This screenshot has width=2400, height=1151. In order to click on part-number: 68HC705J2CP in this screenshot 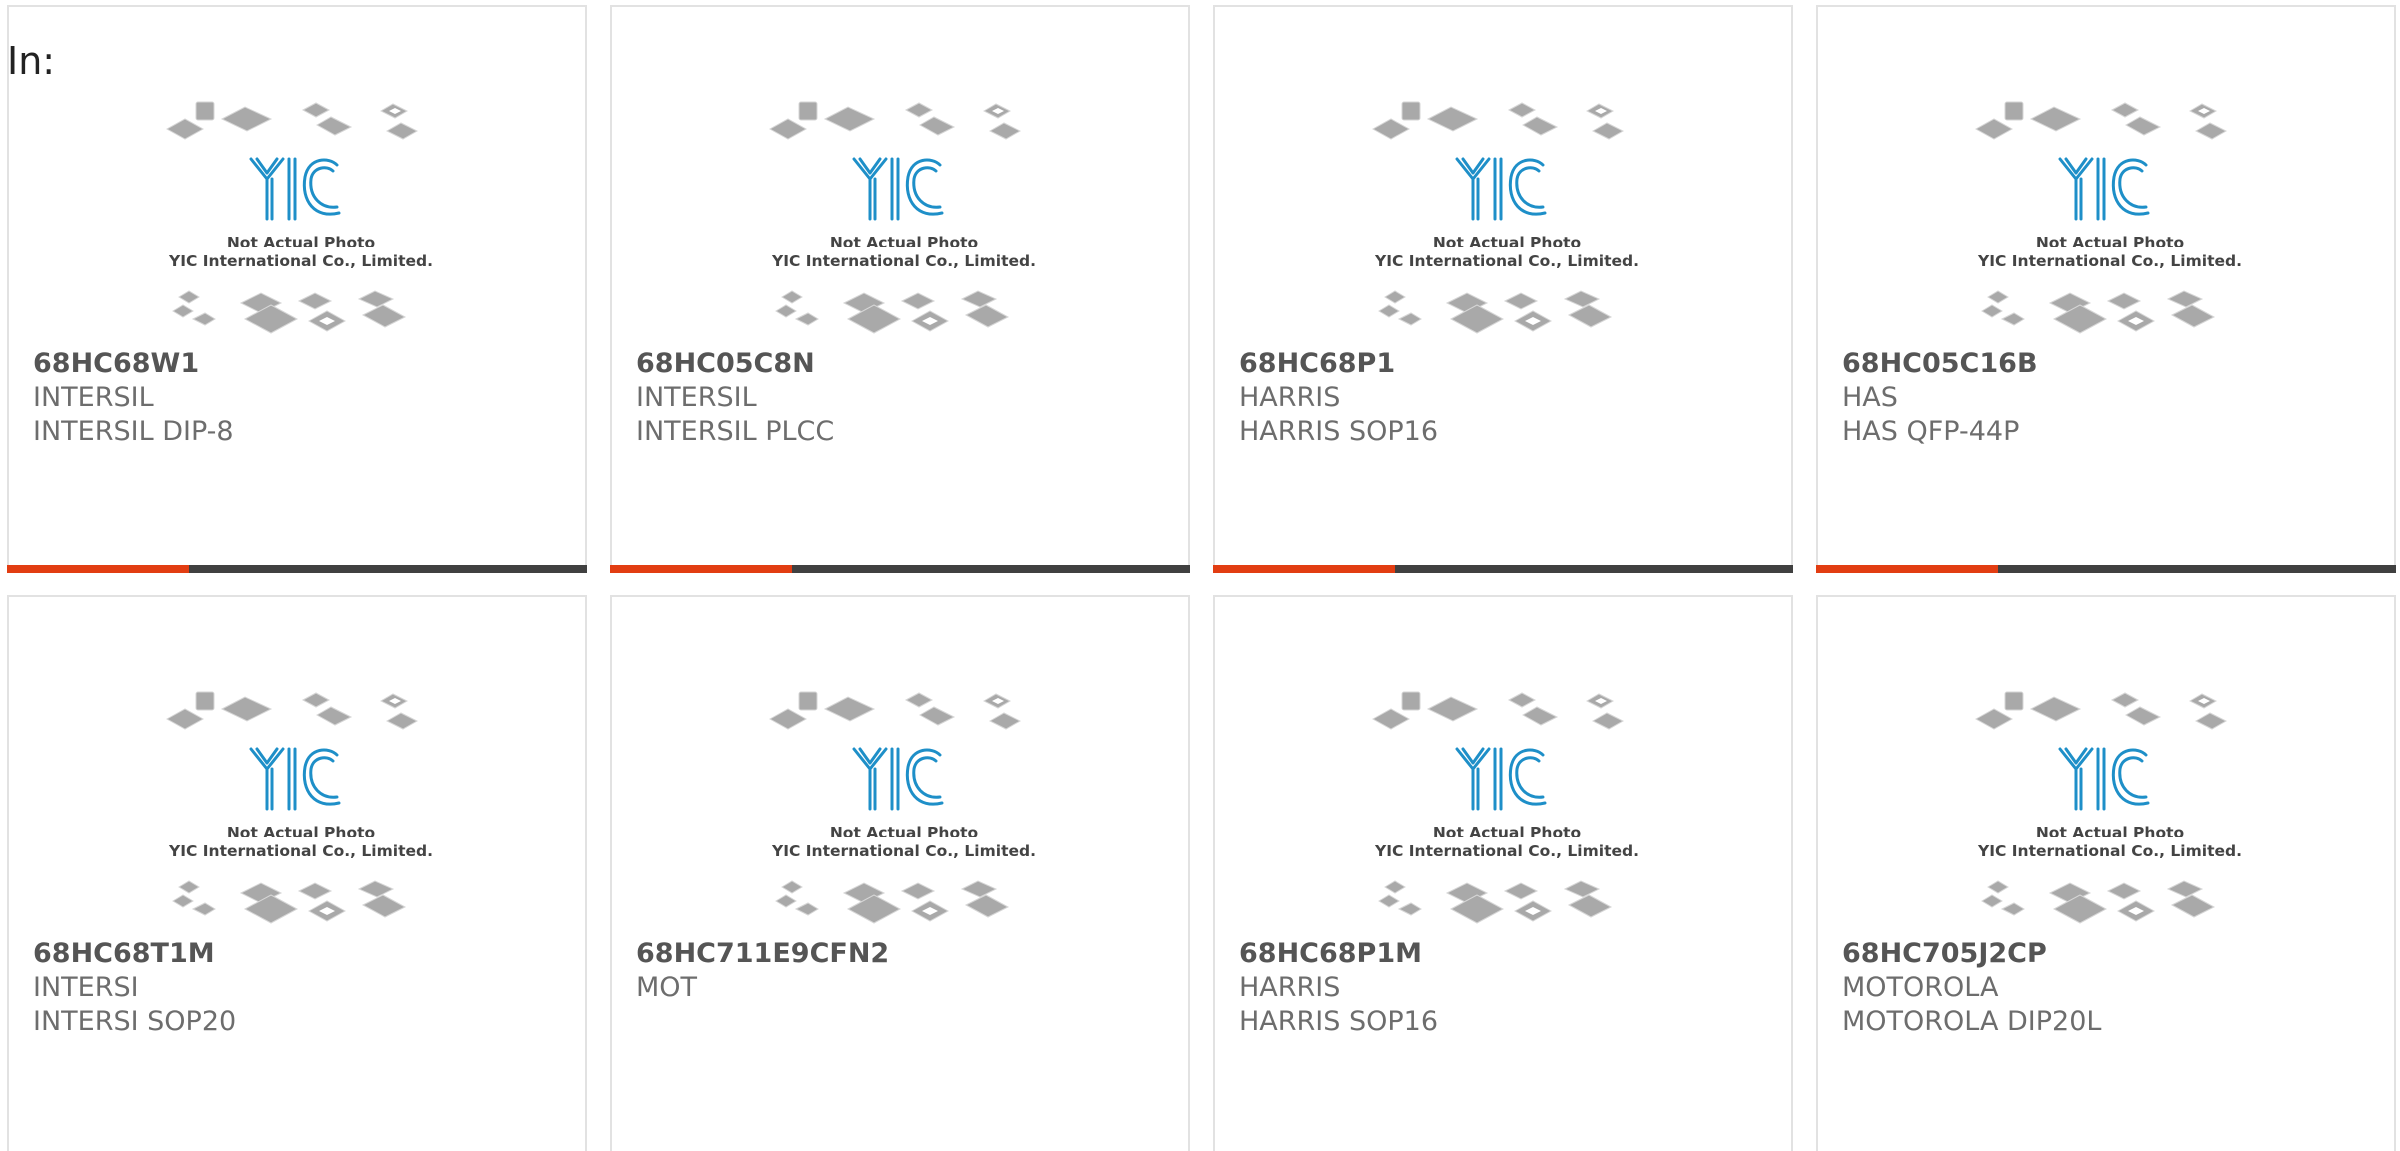, I will do `click(2110, 954)`.